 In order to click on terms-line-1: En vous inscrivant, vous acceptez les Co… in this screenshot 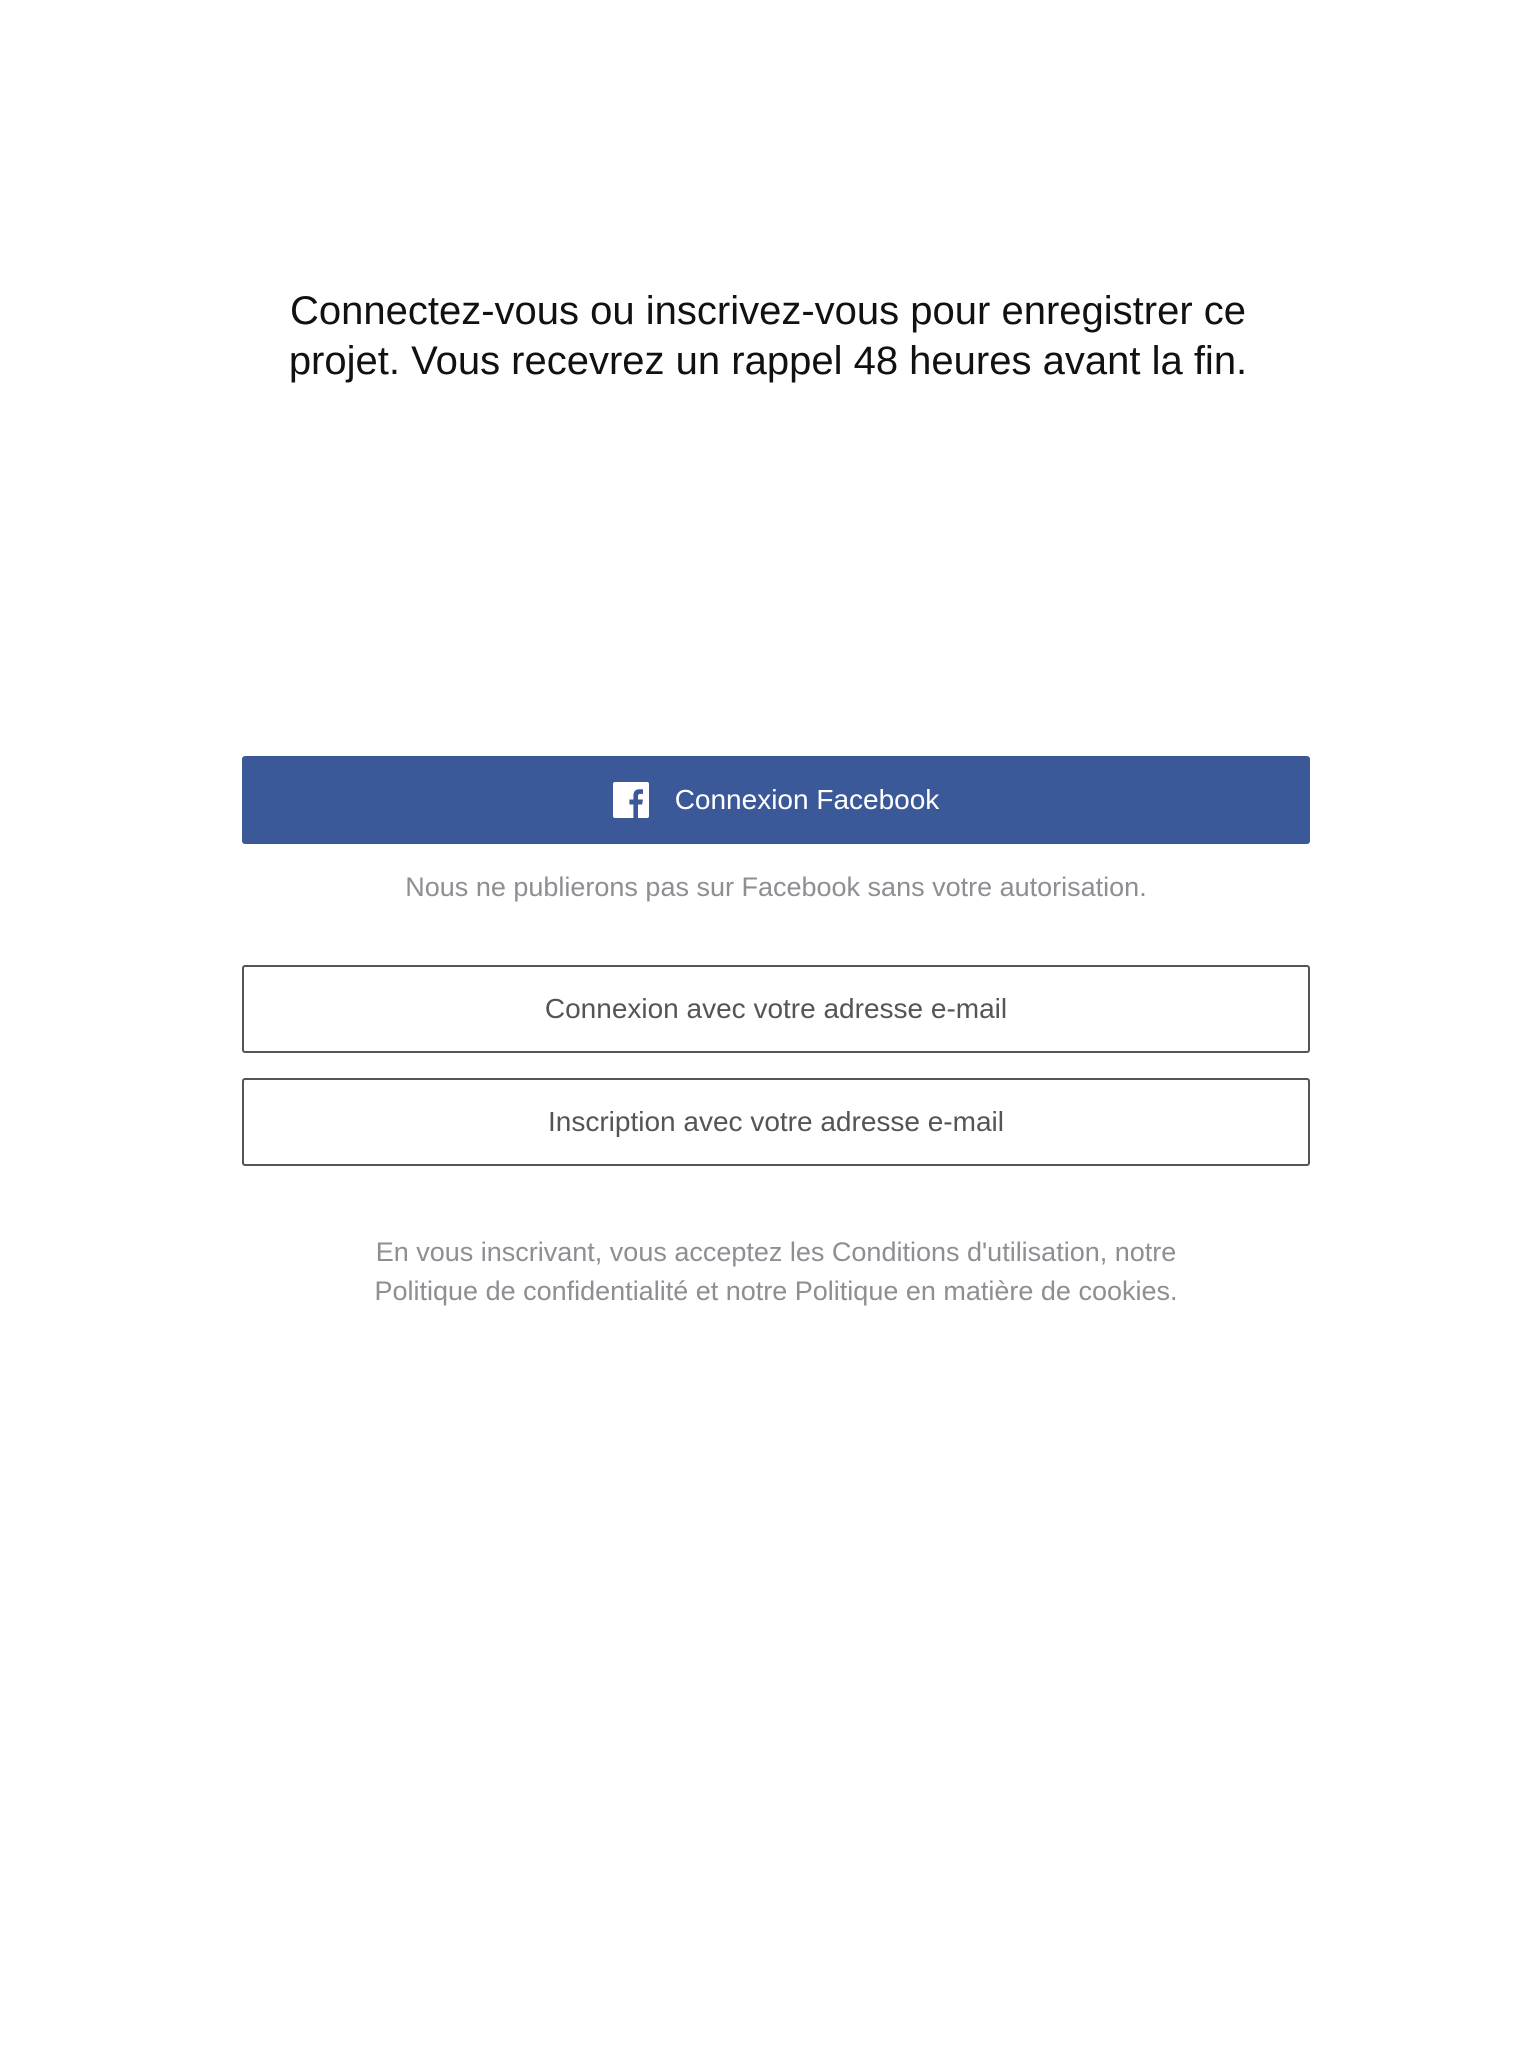, I will do `click(776, 1252)`.